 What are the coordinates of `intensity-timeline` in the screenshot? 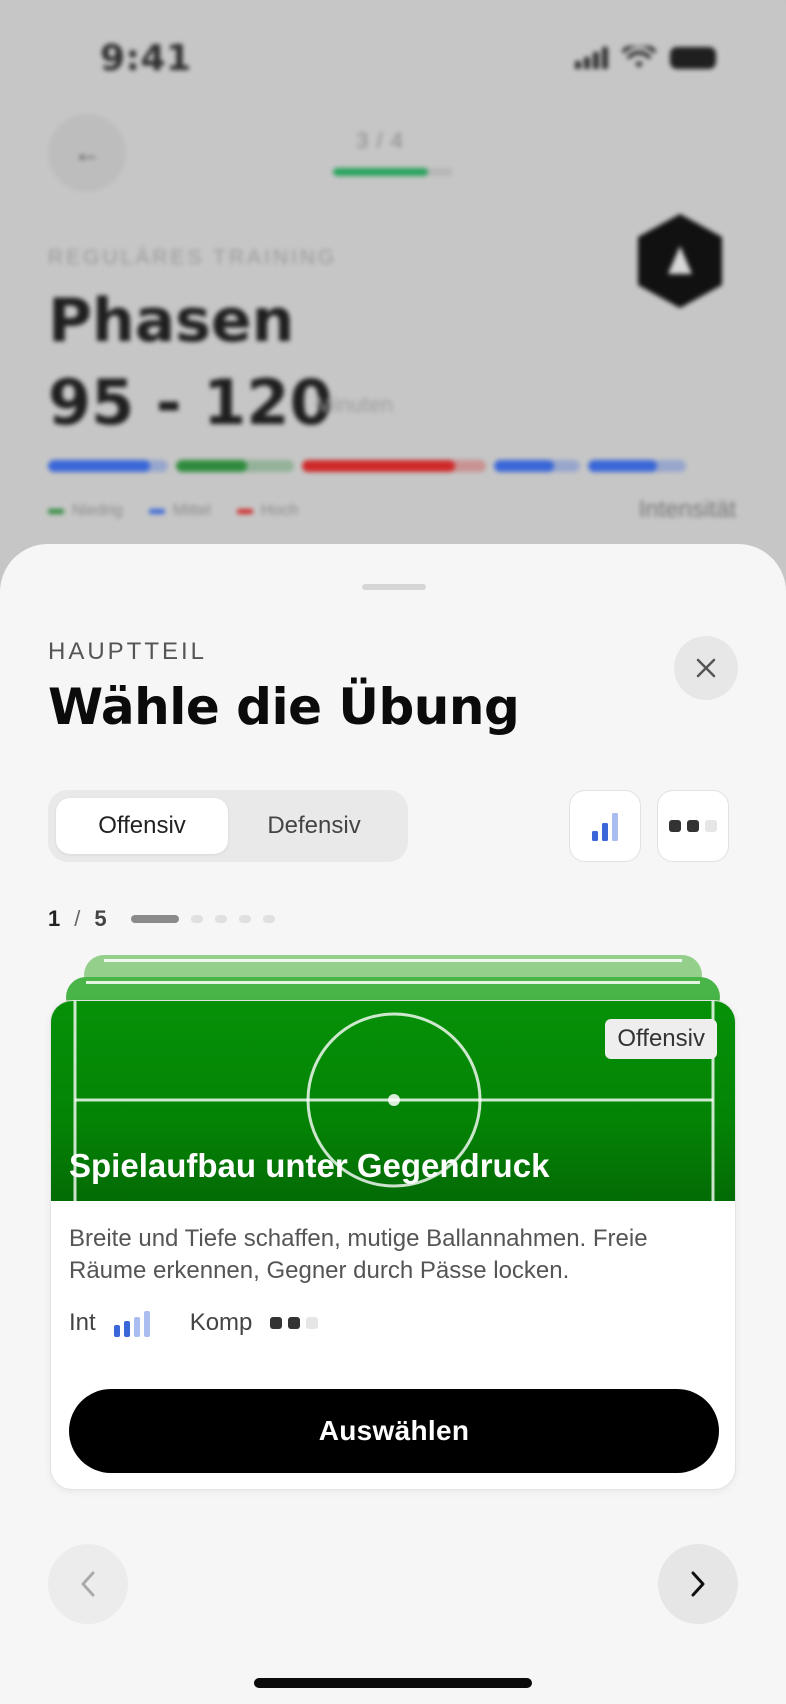 It's located at (393, 466).